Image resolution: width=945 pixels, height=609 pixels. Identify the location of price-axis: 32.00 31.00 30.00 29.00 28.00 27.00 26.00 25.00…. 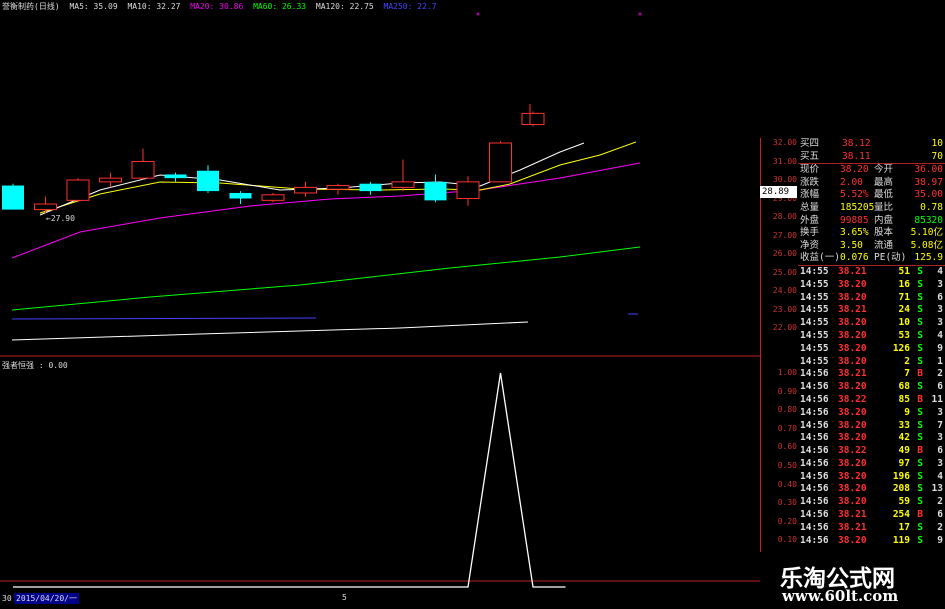
(779, 247).